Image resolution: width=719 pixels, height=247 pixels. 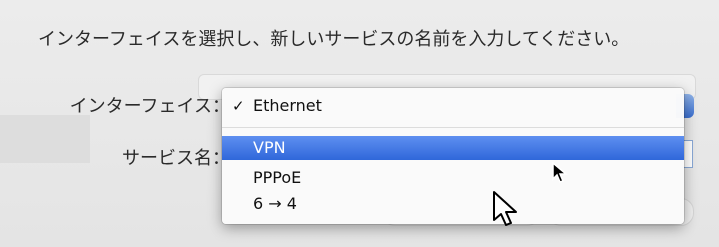 I want to click on menu-item-pppoe: PPPoE, so click(x=453, y=178).